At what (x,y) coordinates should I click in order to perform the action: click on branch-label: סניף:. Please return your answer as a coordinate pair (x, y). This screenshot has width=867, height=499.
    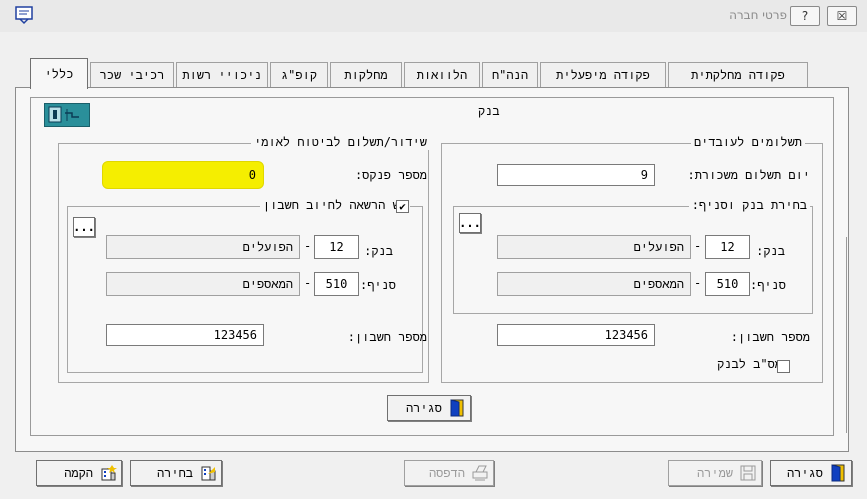
    Looking at the image, I should click on (767, 285).